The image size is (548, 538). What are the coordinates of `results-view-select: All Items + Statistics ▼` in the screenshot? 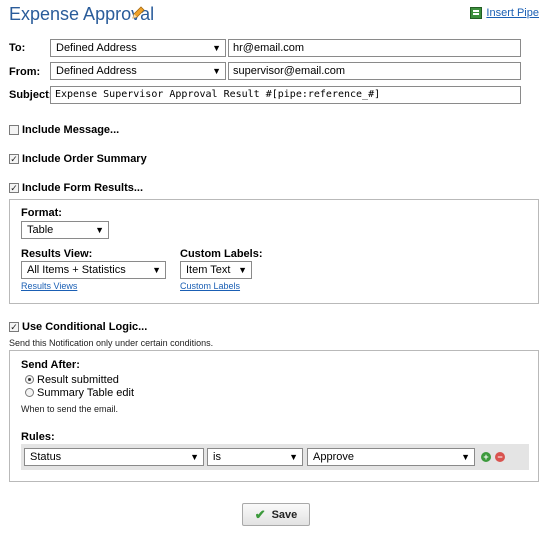 It's located at (93, 270).